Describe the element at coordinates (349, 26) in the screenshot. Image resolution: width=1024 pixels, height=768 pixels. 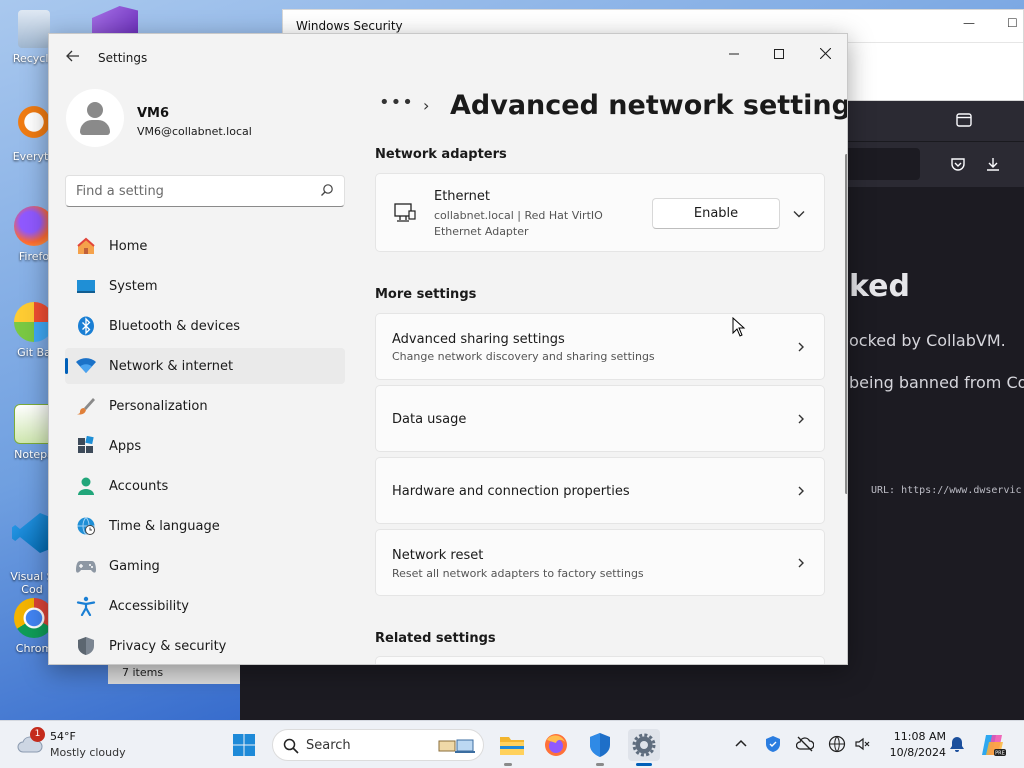
I see `window-title: Windows Security` at that location.